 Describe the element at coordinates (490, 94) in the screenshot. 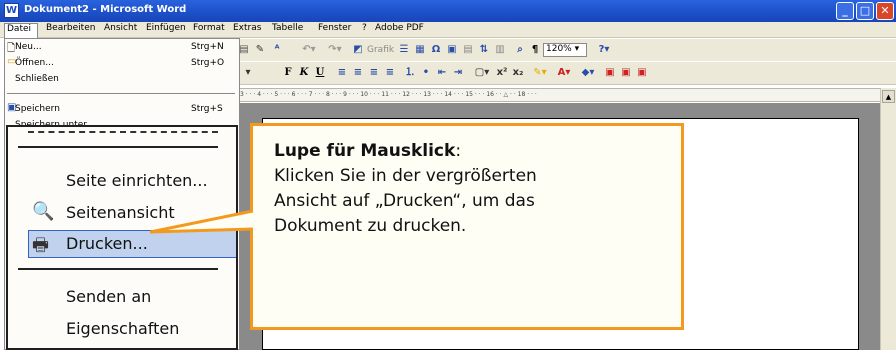

I see `ruler-label: 16` at that location.